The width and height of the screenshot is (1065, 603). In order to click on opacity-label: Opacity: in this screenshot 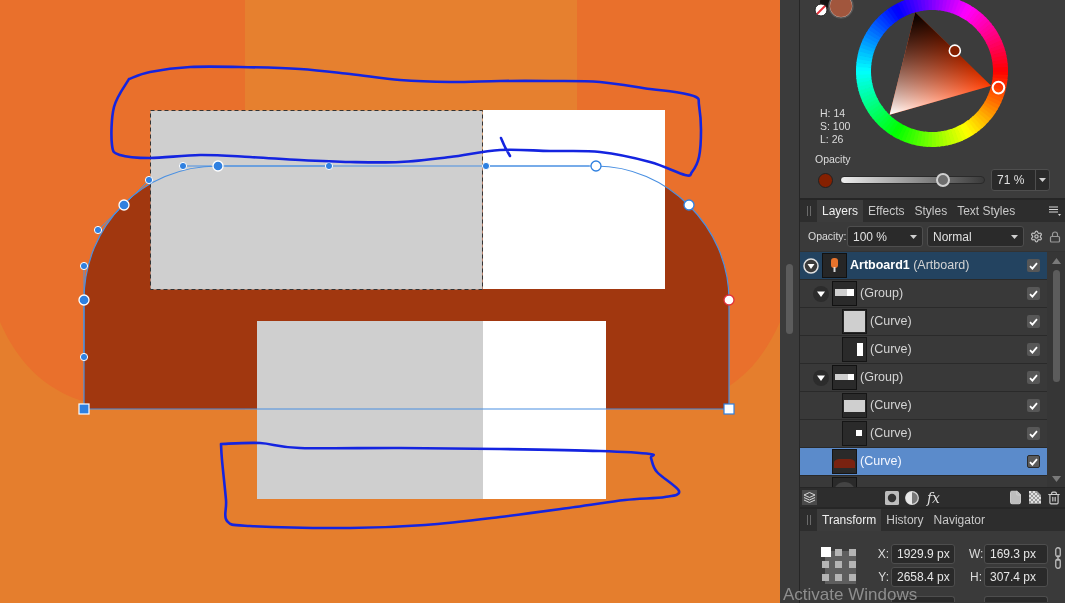, I will do `click(827, 236)`.